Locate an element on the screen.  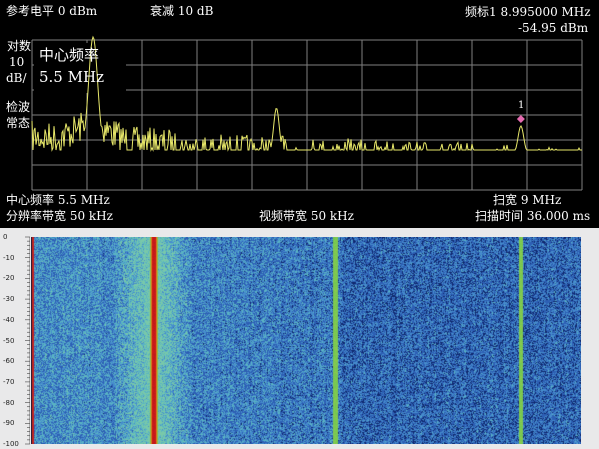
sweep-time-readout: 扫描时间 36.000 ms is located at coordinates (533, 216).